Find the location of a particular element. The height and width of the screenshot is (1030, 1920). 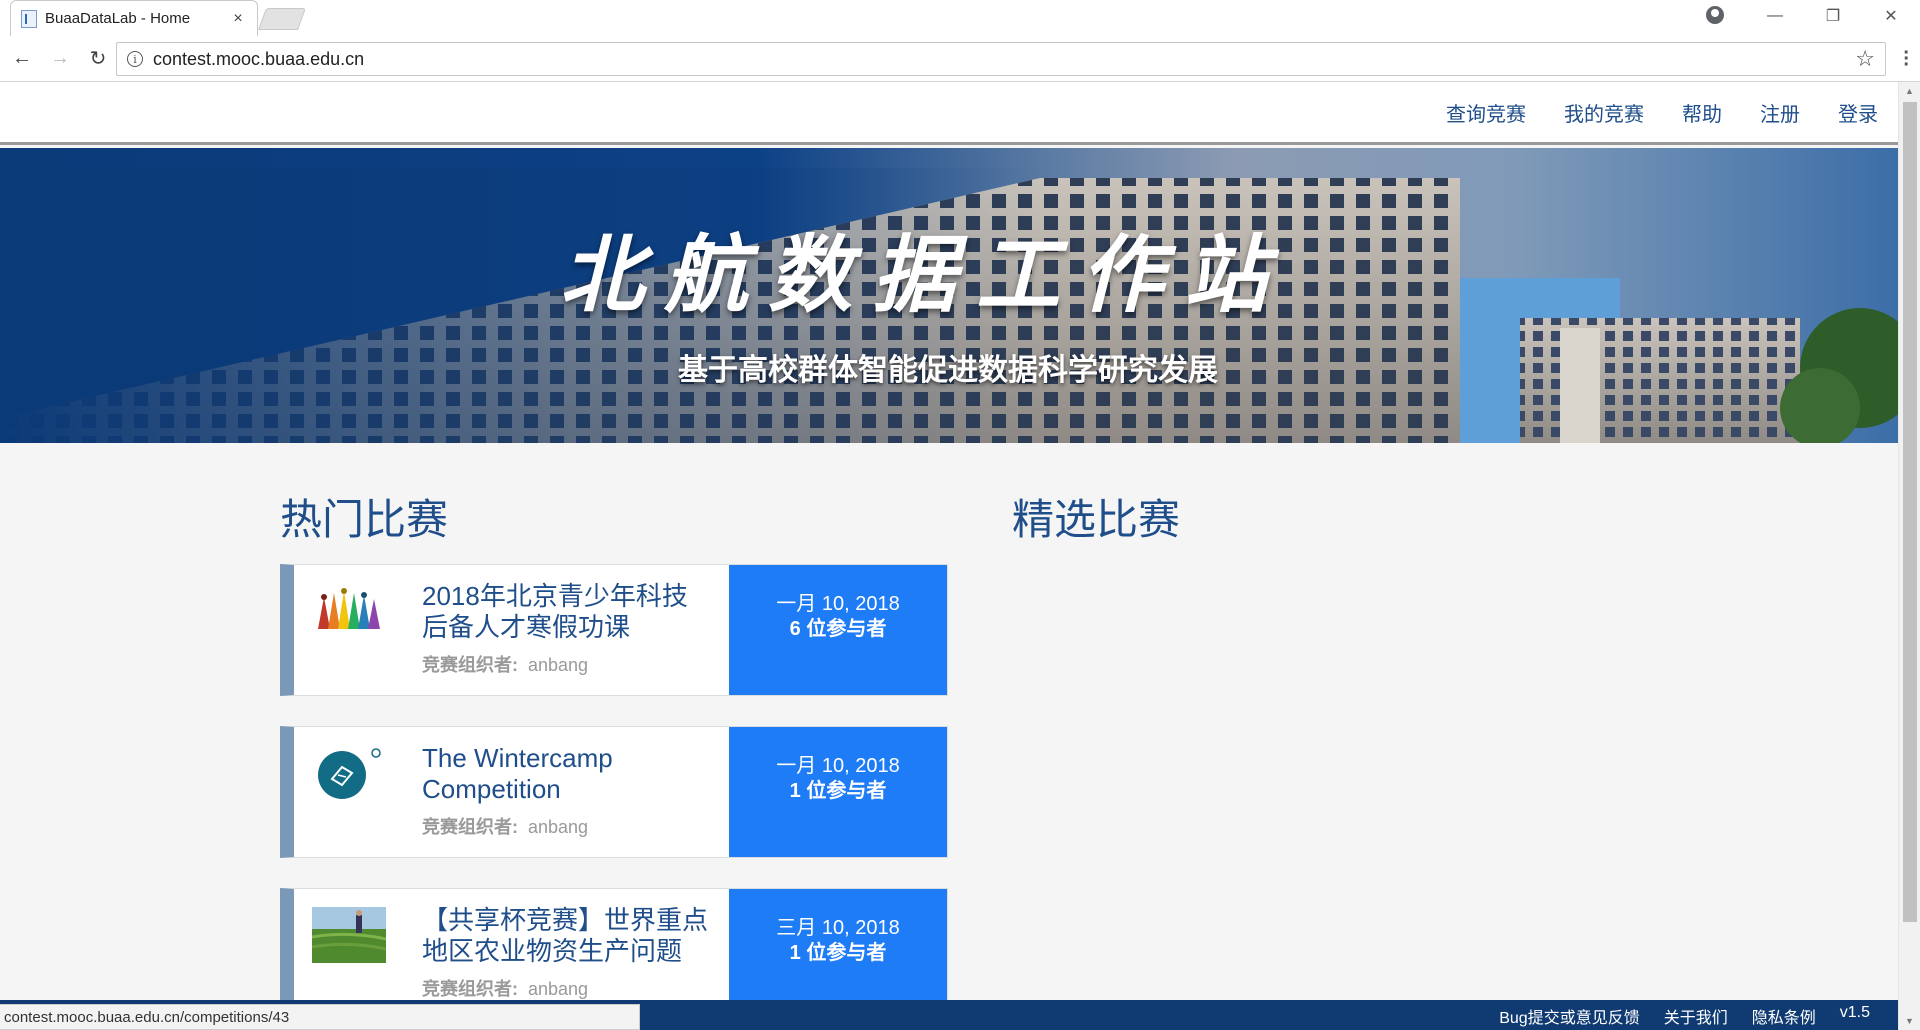

hero-subtitle: 基于高校群体智能促进数据科学研究发展 is located at coordinates (948, 370).